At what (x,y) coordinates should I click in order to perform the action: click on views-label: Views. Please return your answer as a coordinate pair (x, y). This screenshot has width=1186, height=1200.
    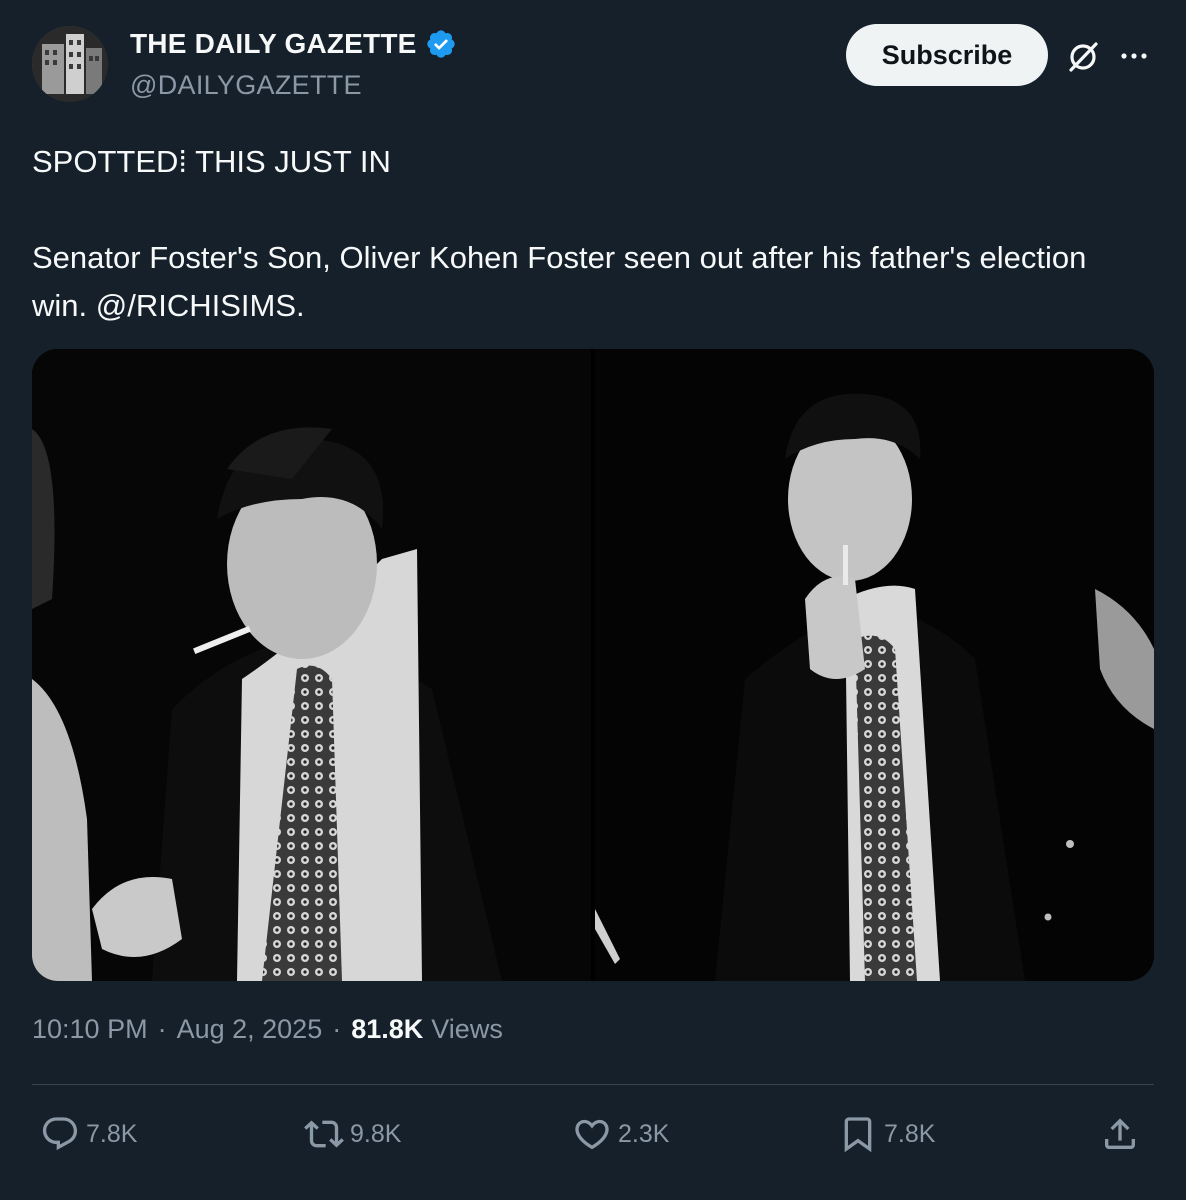
    Looking at the image, I should click on (467, 1029).